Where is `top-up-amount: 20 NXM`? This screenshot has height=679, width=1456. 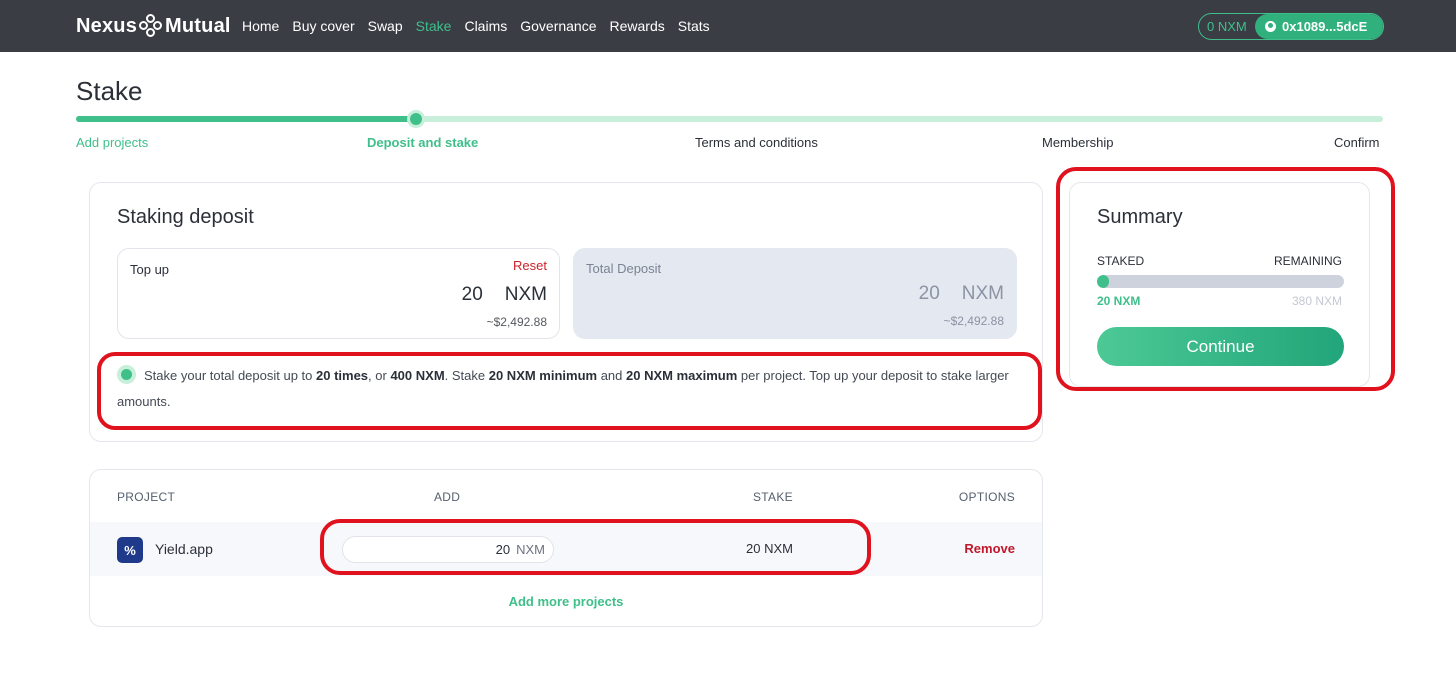
top-up-amount: 20 NXM is located at coordinates (504, 295).